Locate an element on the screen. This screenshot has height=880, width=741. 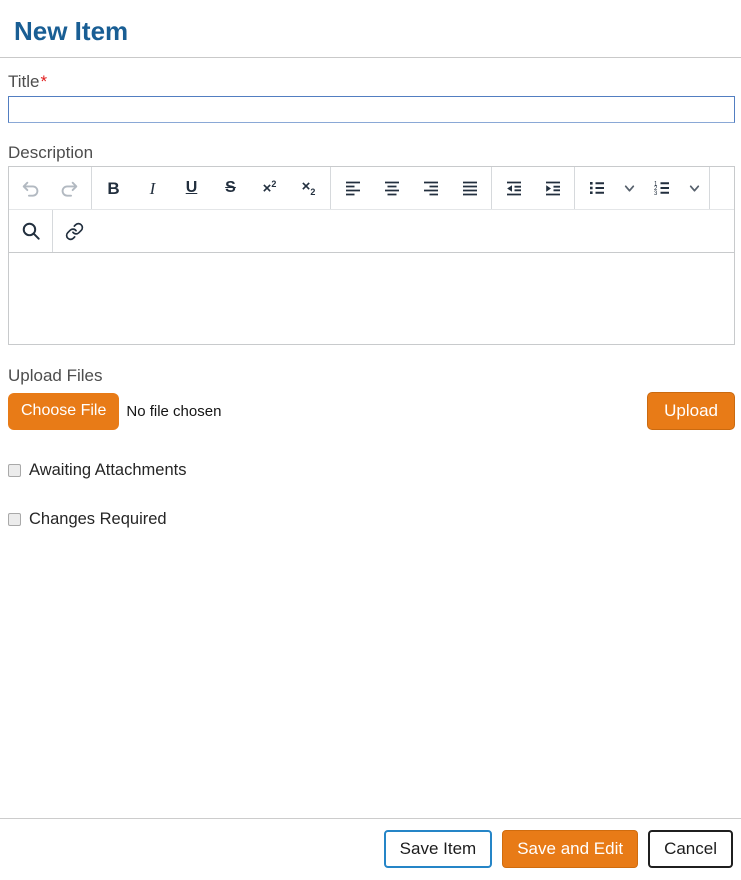
text-style-group: B I U S ×2 ×2 is located at coordinates (211, 188).